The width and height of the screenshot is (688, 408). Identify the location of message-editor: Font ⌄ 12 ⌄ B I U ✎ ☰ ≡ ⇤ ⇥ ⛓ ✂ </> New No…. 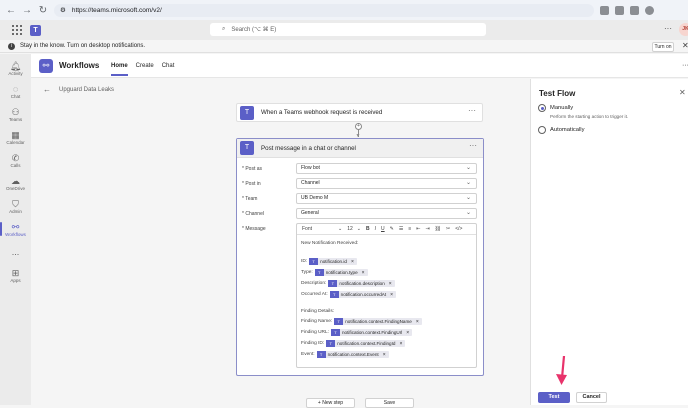
(386, 295).